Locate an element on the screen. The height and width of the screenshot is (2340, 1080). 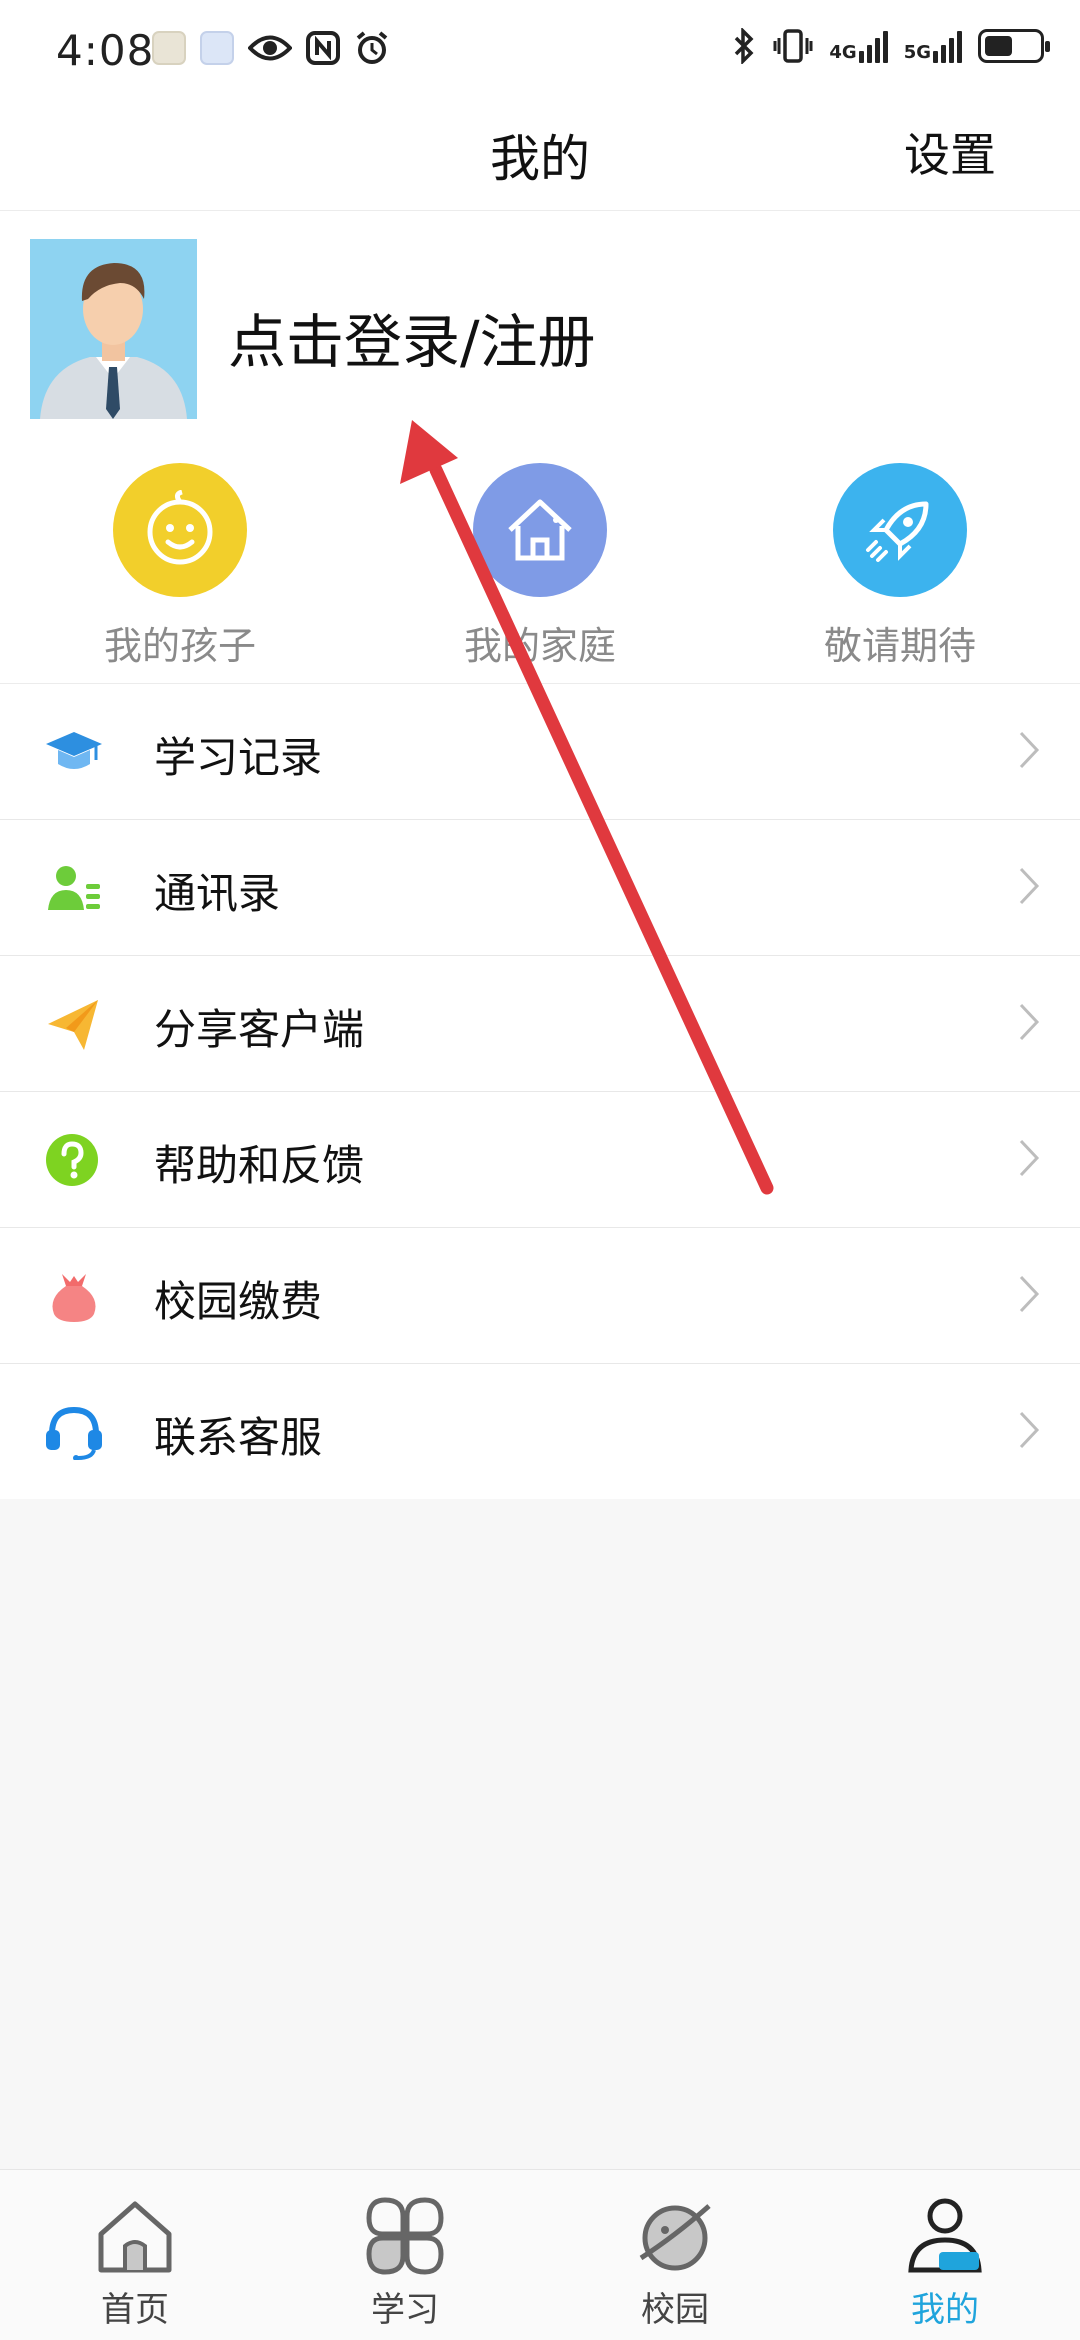
nav-home: 首页 is located at coordinates (135, 2263).